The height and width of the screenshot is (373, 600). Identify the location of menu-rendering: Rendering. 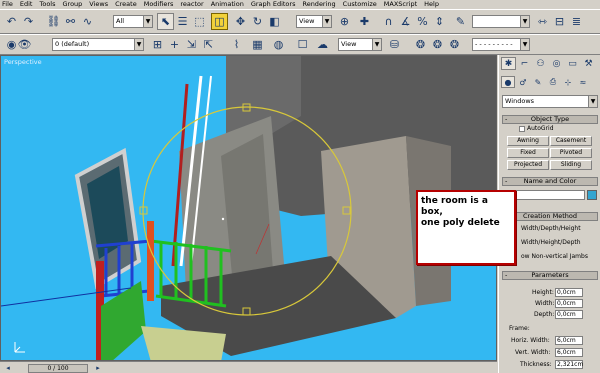
(318, 4).